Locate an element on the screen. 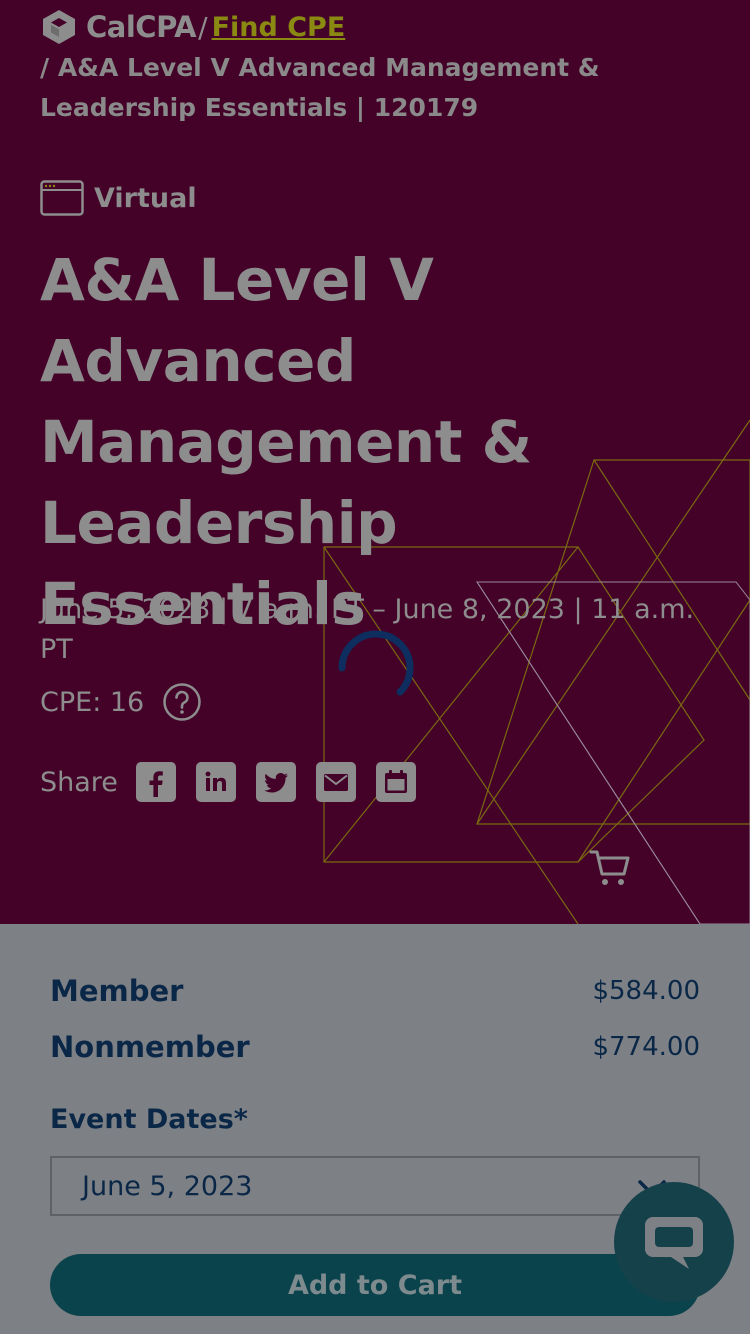  nonmember-price-value: $774.00 is located at coordinates (646, 1047).